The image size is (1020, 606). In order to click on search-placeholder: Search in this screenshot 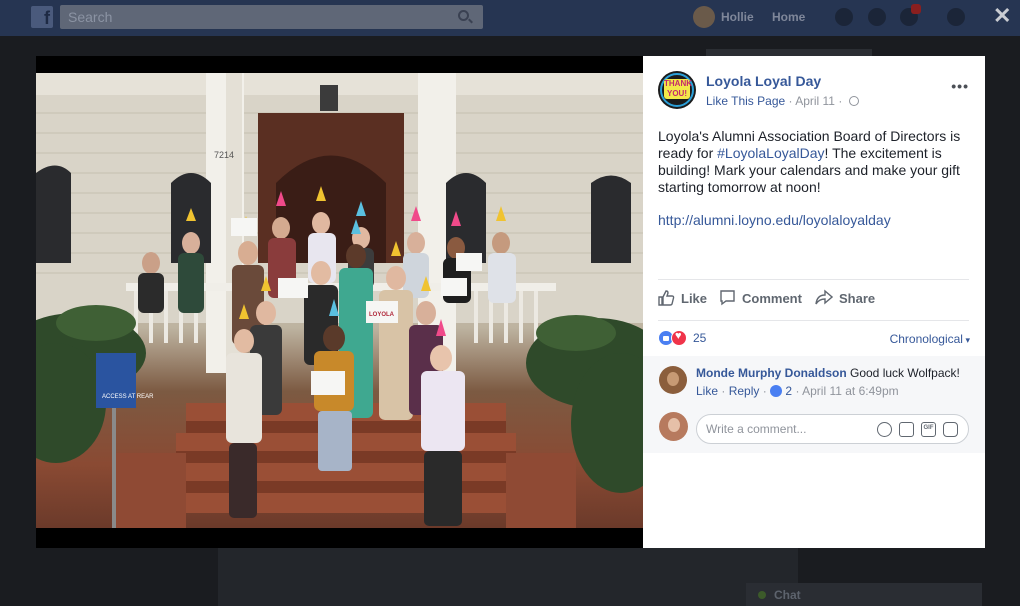, I will do `click(90, 17)`.